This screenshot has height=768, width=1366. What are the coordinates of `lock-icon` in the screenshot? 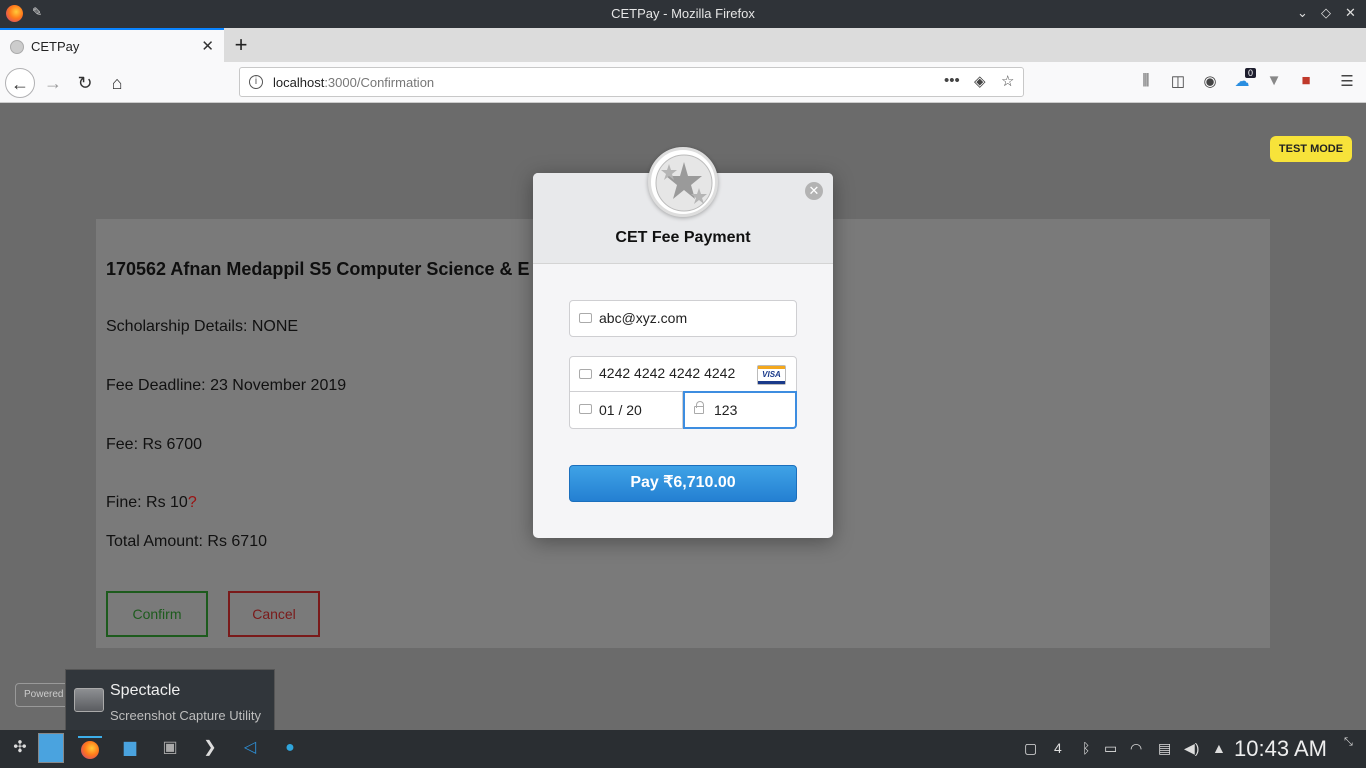 It's located at (699, 407).